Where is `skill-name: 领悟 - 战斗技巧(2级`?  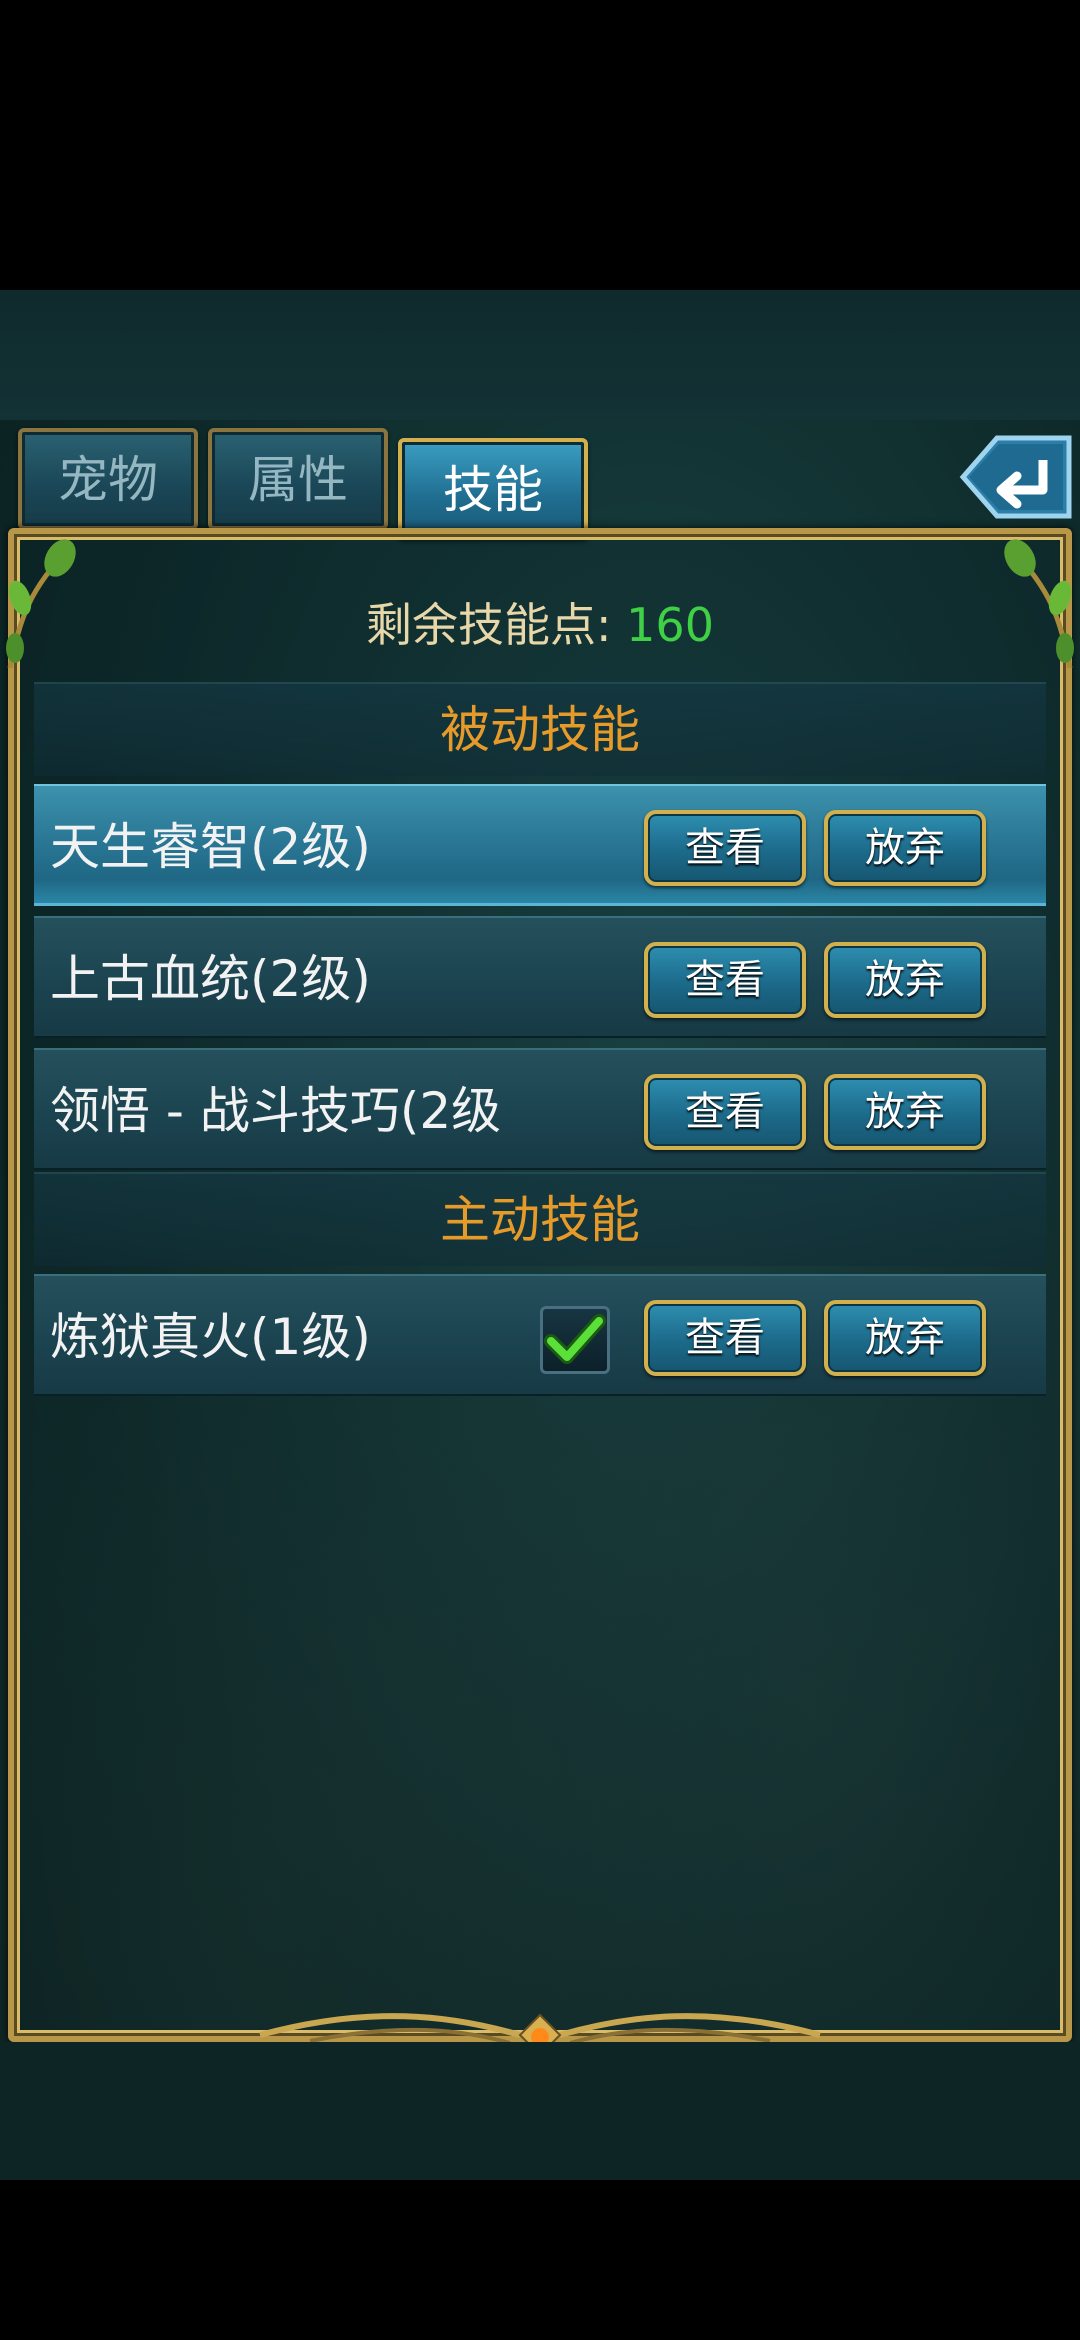
skill-name: 领悟 - 战斗技巧(2级 is located at coordinates (276, 1111).